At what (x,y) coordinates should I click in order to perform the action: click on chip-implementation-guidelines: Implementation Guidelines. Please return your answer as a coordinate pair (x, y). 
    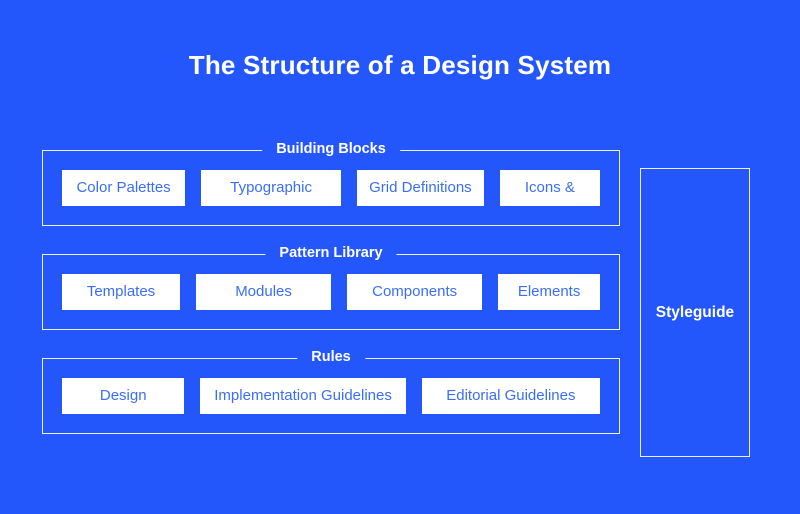
    Looking at the image, I should click on (303, 396).